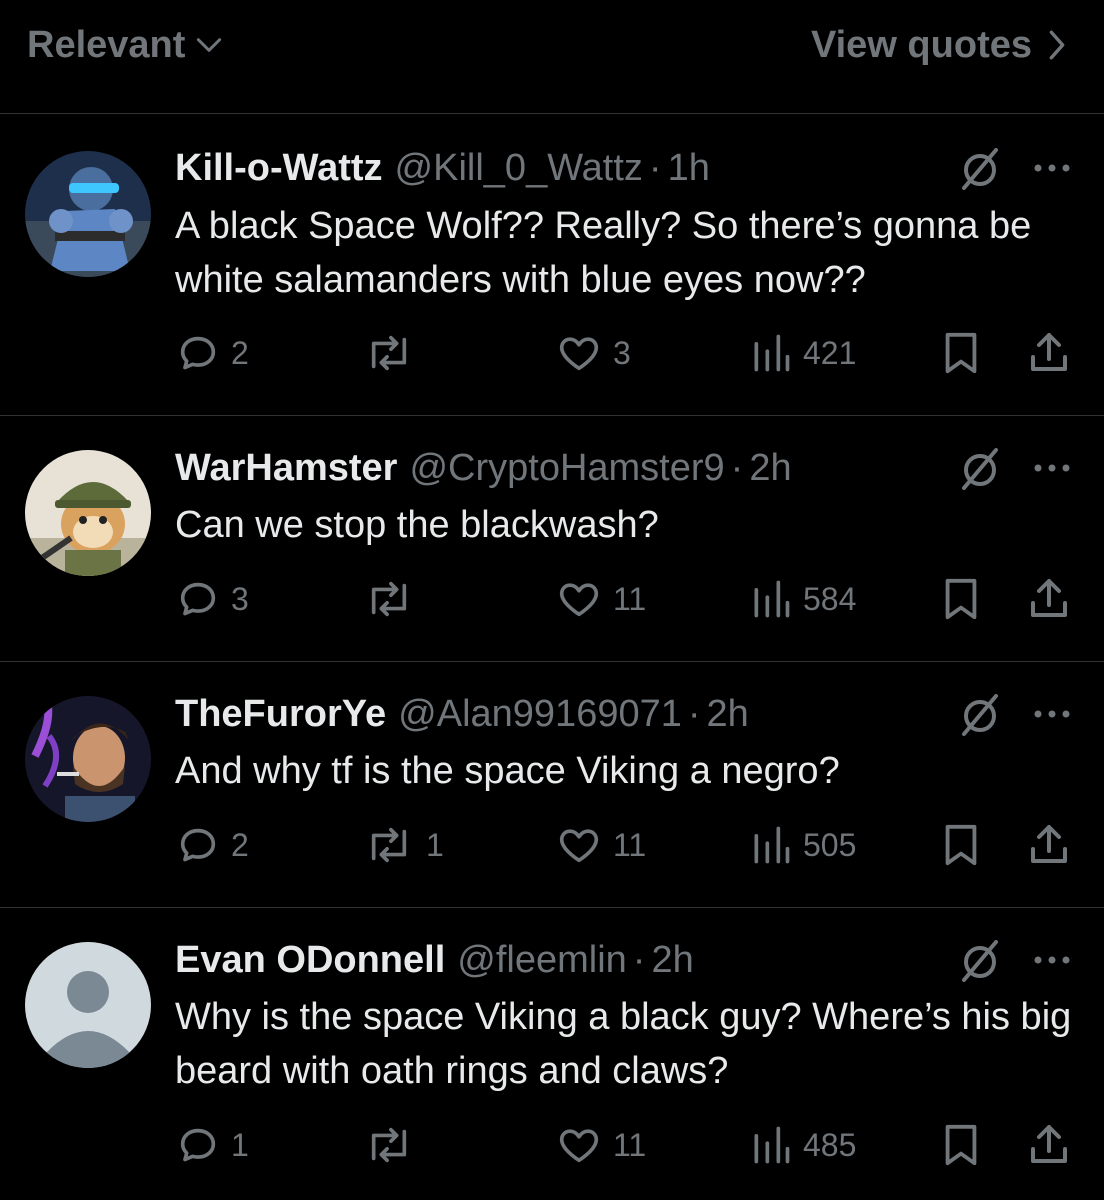 This screenshot has width=1104, height=1200. I want to click on like-count: 11, so click(630, 598).